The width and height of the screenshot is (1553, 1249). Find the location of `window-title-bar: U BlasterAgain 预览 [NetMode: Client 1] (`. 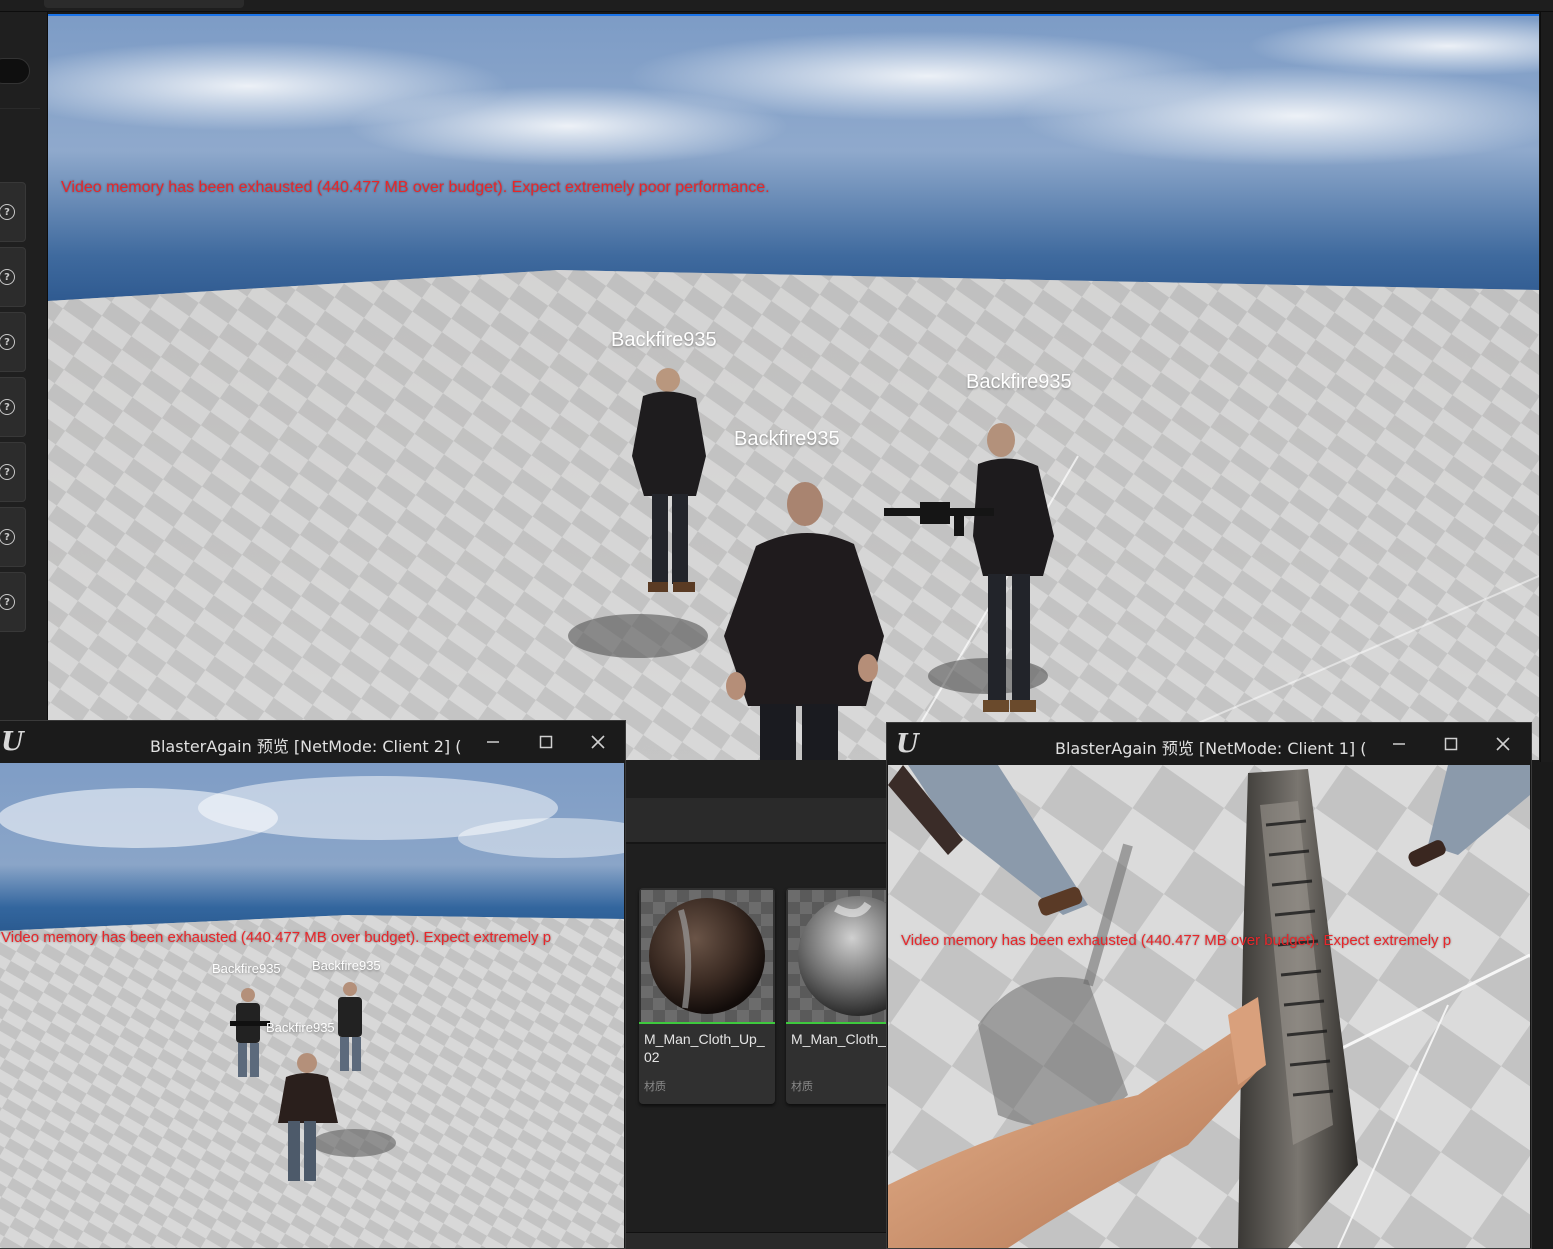

window-title-bar: U BlasterAgain 预览 [NetMode: Client 1] ( is located at coordinates (1209, 744).